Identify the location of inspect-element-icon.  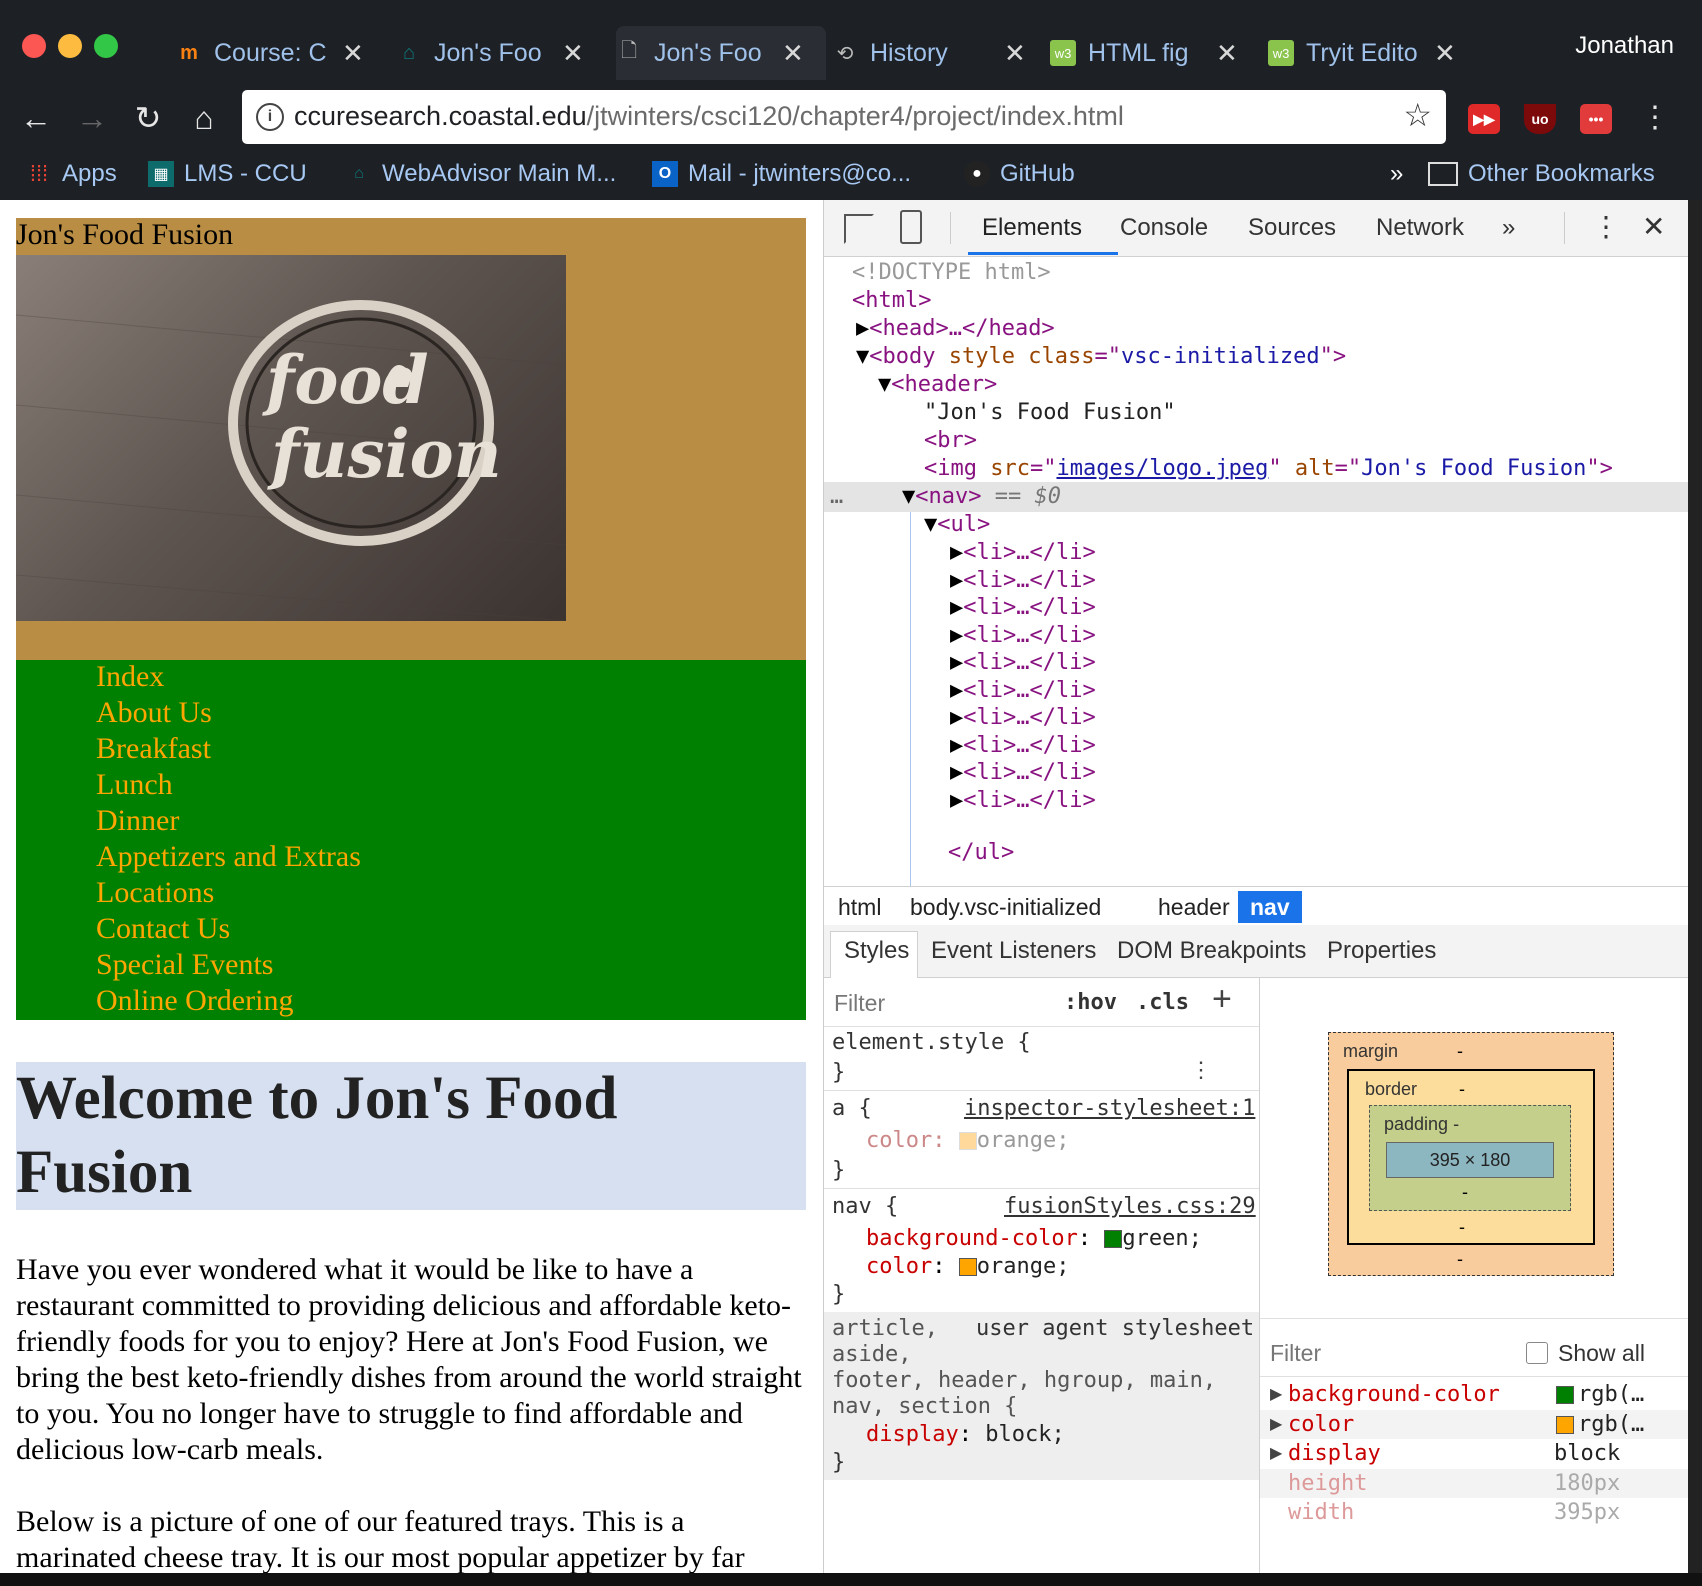
(859, 229).